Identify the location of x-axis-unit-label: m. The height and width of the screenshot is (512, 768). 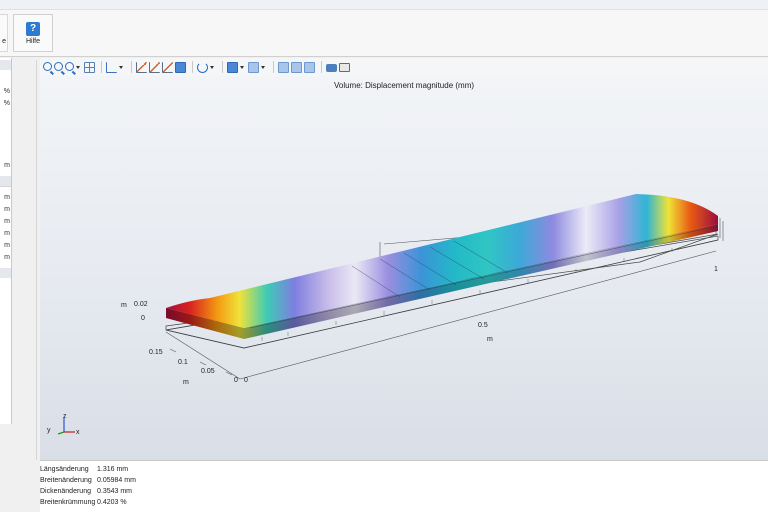
(490, 339).